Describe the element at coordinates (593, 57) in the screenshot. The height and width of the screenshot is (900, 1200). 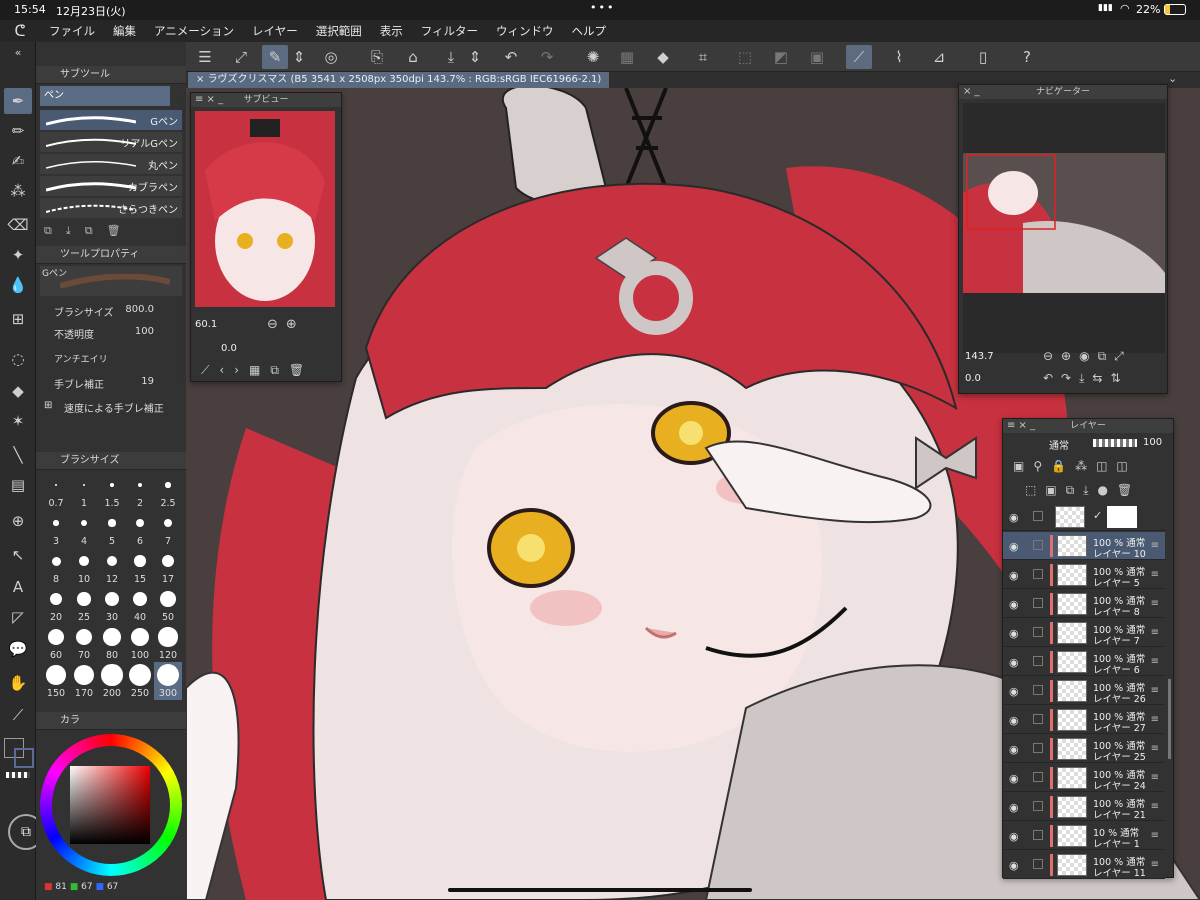
I see `loading-icon: ✺` at that location.